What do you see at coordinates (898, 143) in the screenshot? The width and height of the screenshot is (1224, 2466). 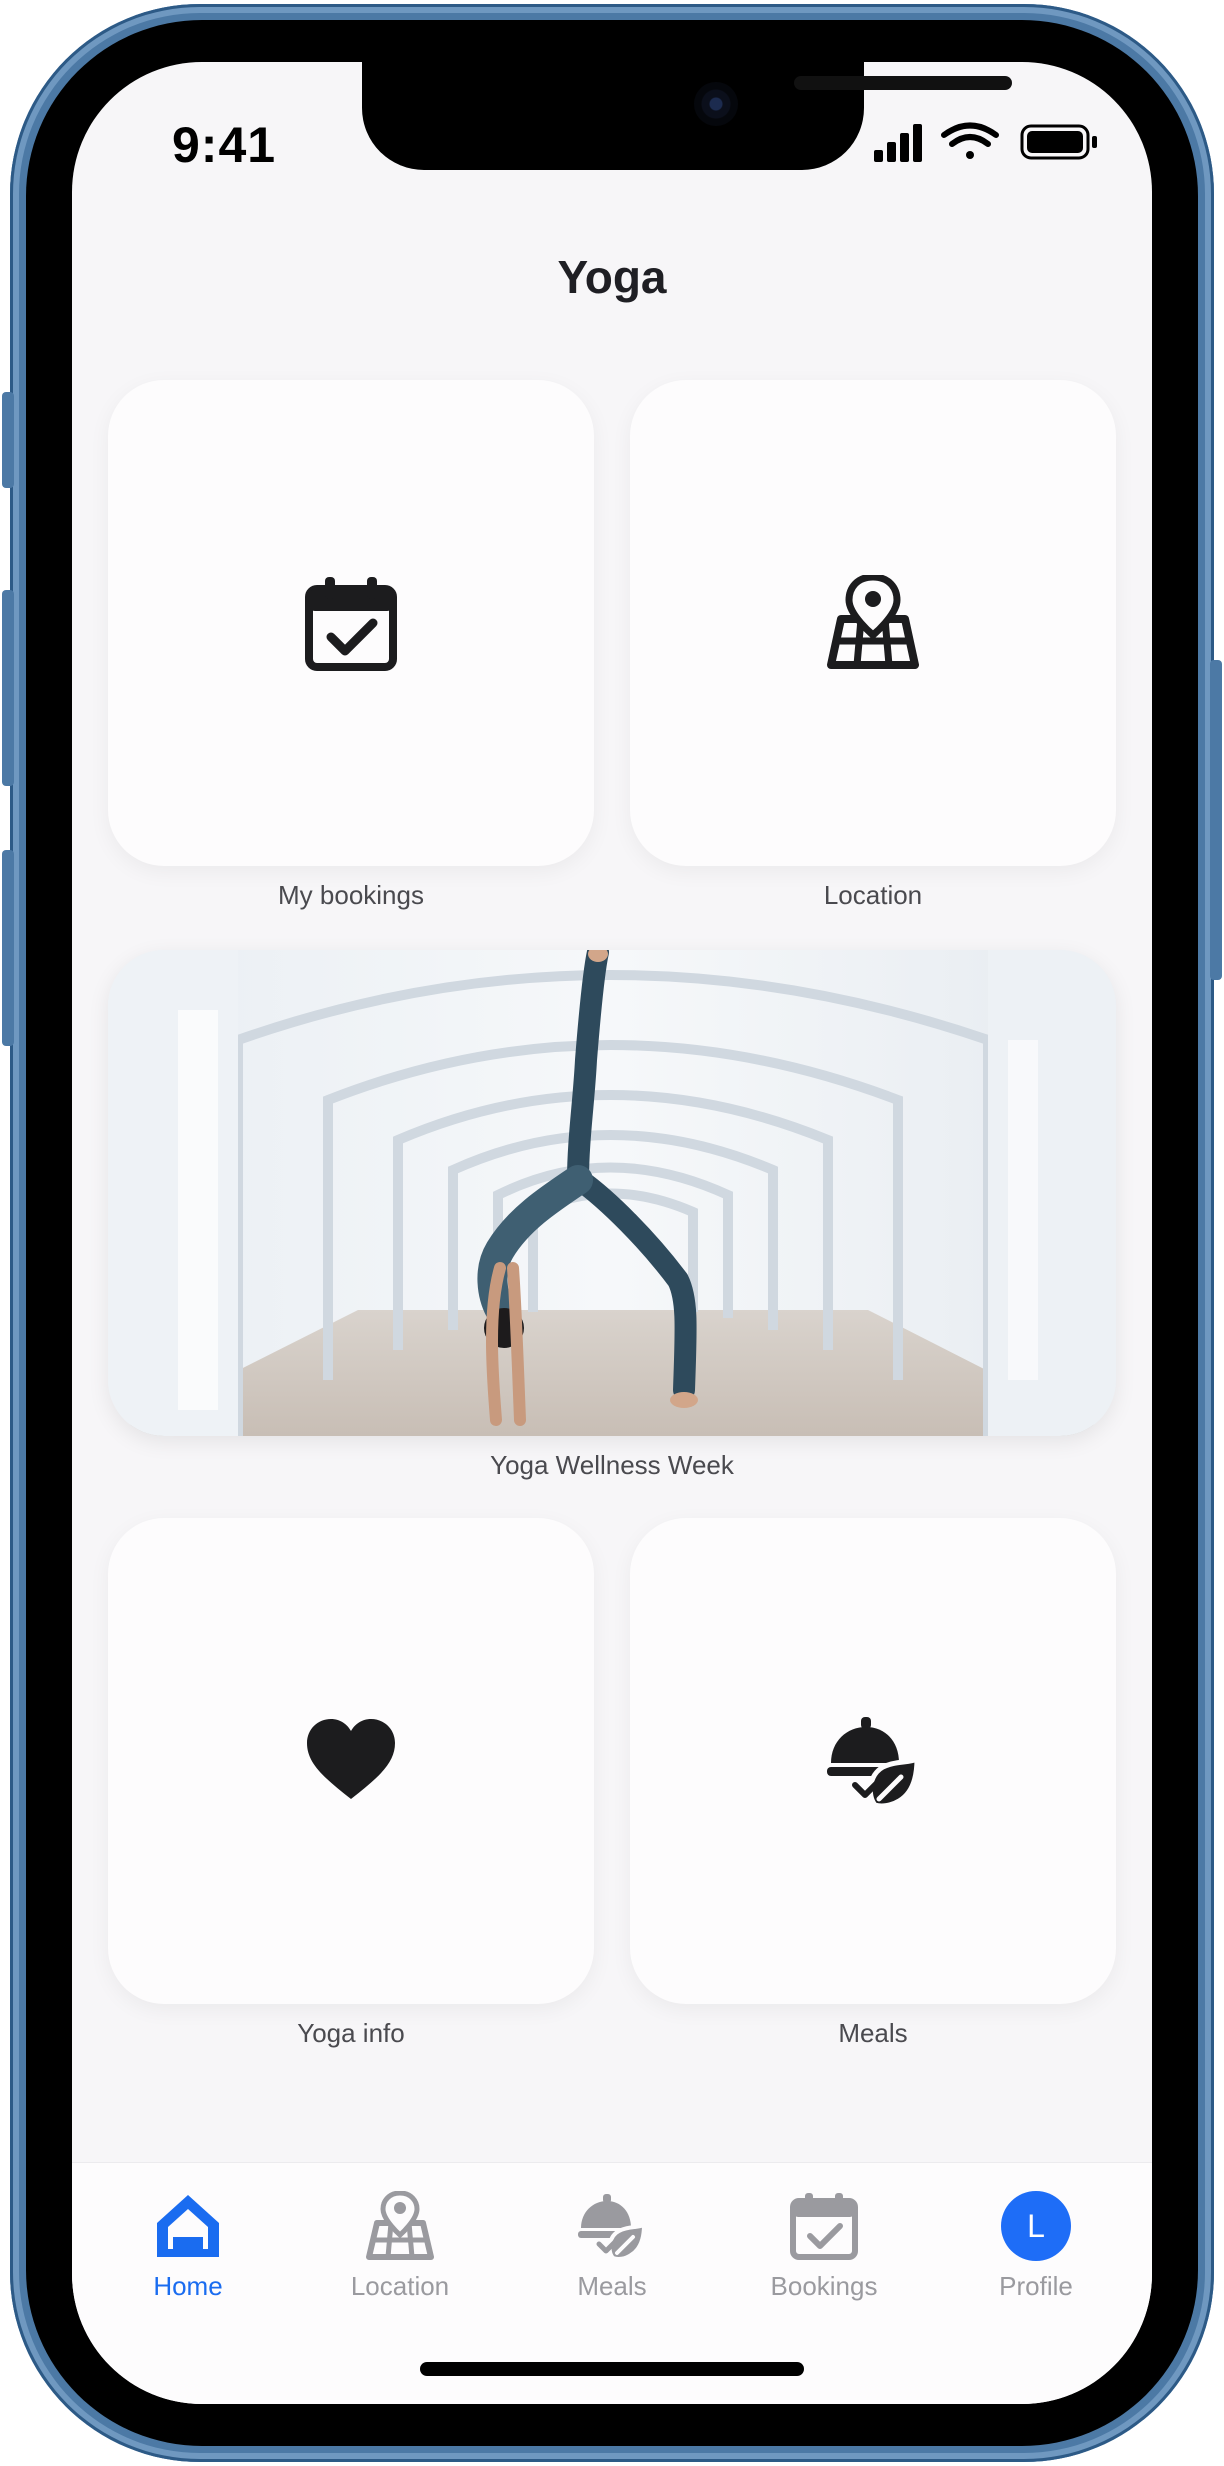 I see `signal-icon` at bounding box center [898, 143].